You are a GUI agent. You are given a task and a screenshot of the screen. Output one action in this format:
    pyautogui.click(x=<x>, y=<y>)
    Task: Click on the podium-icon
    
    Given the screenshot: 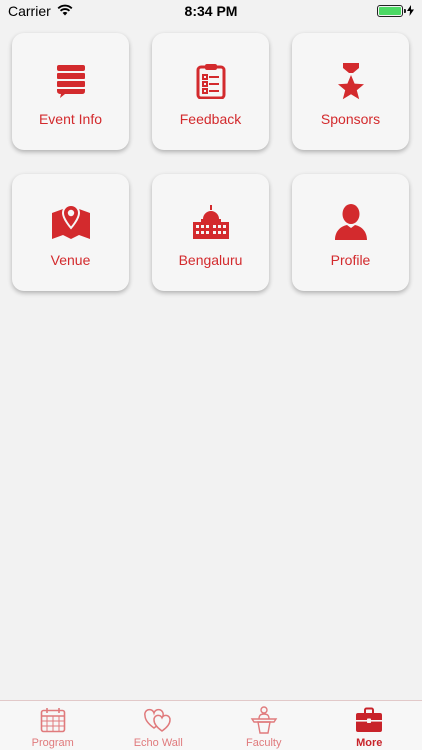 What is the action you would take?
    pyautogui.click(x=264, y=720)
    